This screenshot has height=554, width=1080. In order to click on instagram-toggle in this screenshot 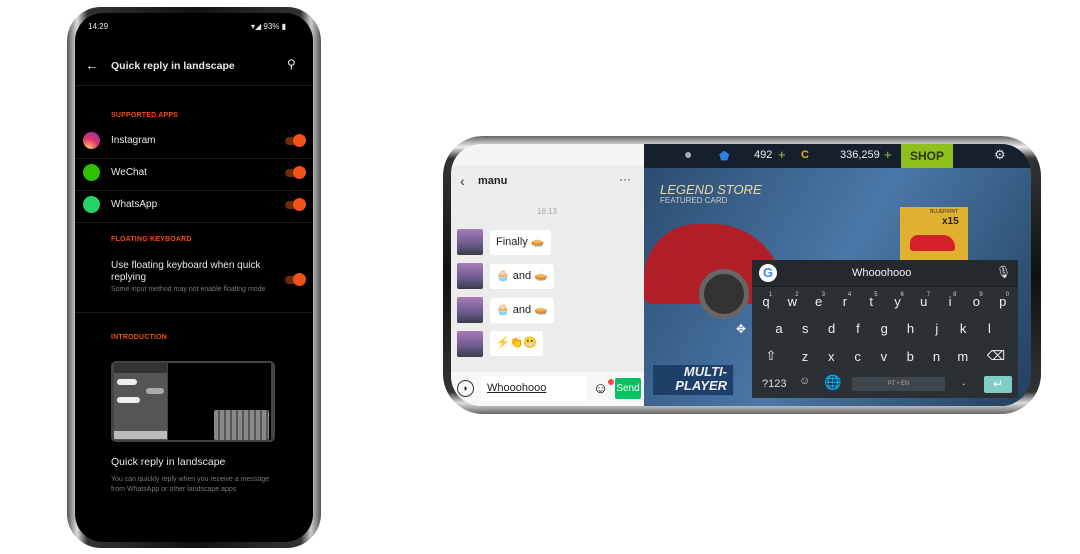, I will do `click(295, 140)`.